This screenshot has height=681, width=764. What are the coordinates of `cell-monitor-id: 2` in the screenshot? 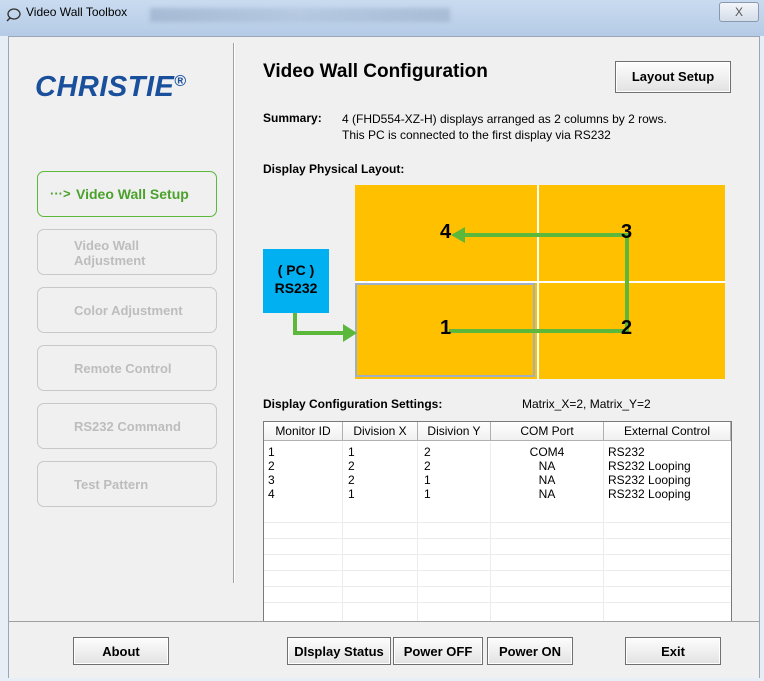 It's located at (271, 466).